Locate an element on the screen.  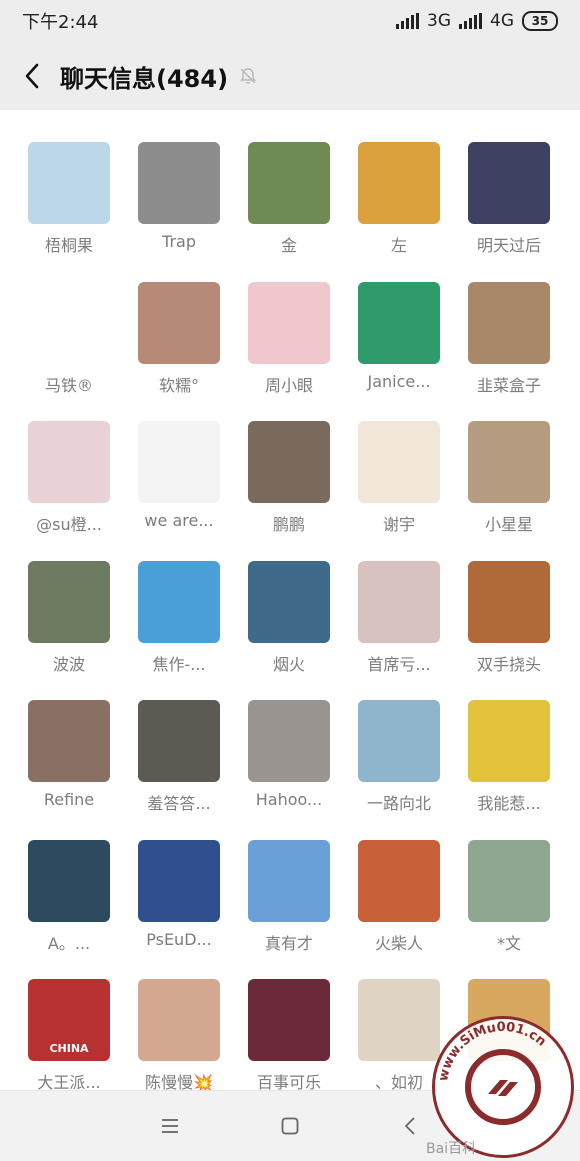
member-item: 小星星 is located at coordinates (509, 475).